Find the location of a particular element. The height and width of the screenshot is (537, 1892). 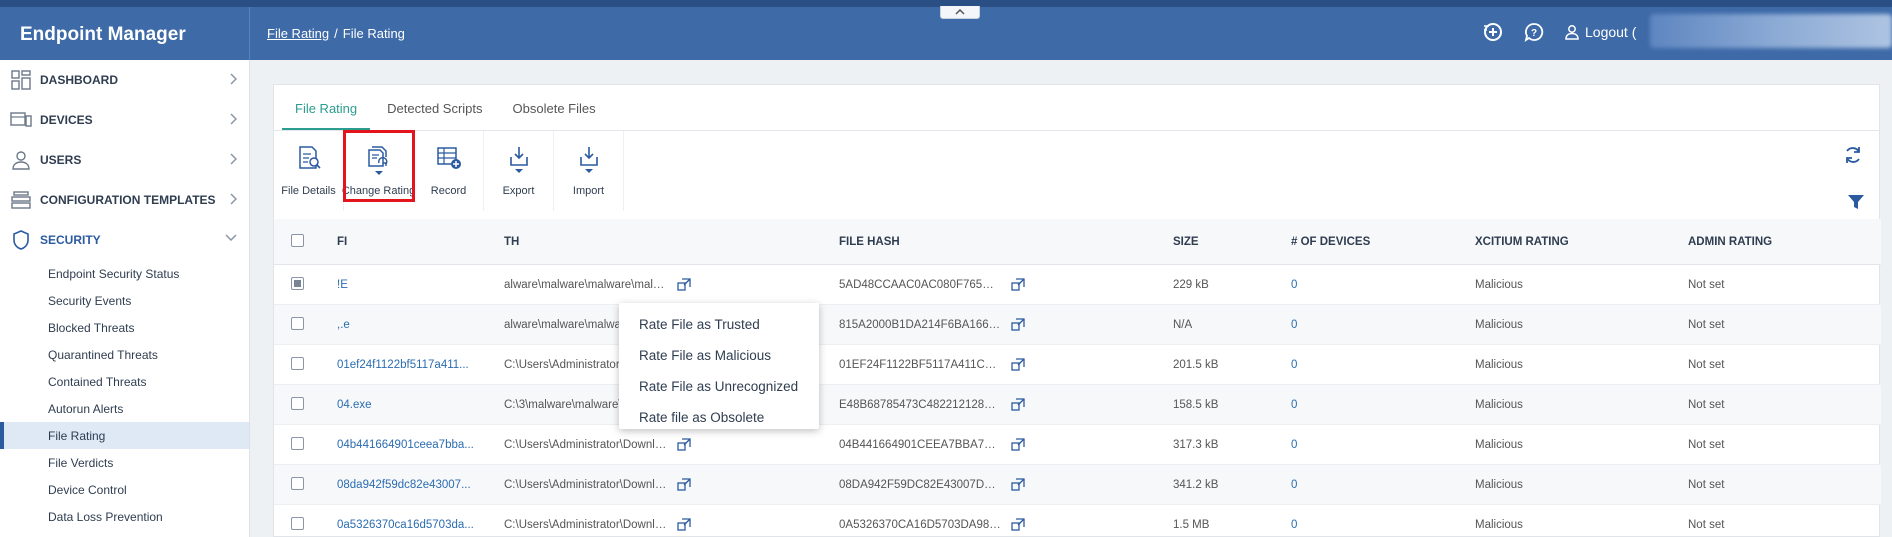

caret-down-icon is located at coordinates (518, 171).